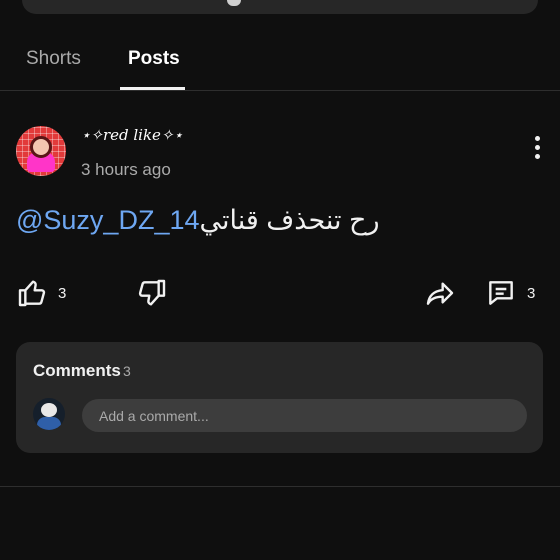  Describe the element at coordinates (501, 293) in the screenshot. I see `comment-icon` at that location.